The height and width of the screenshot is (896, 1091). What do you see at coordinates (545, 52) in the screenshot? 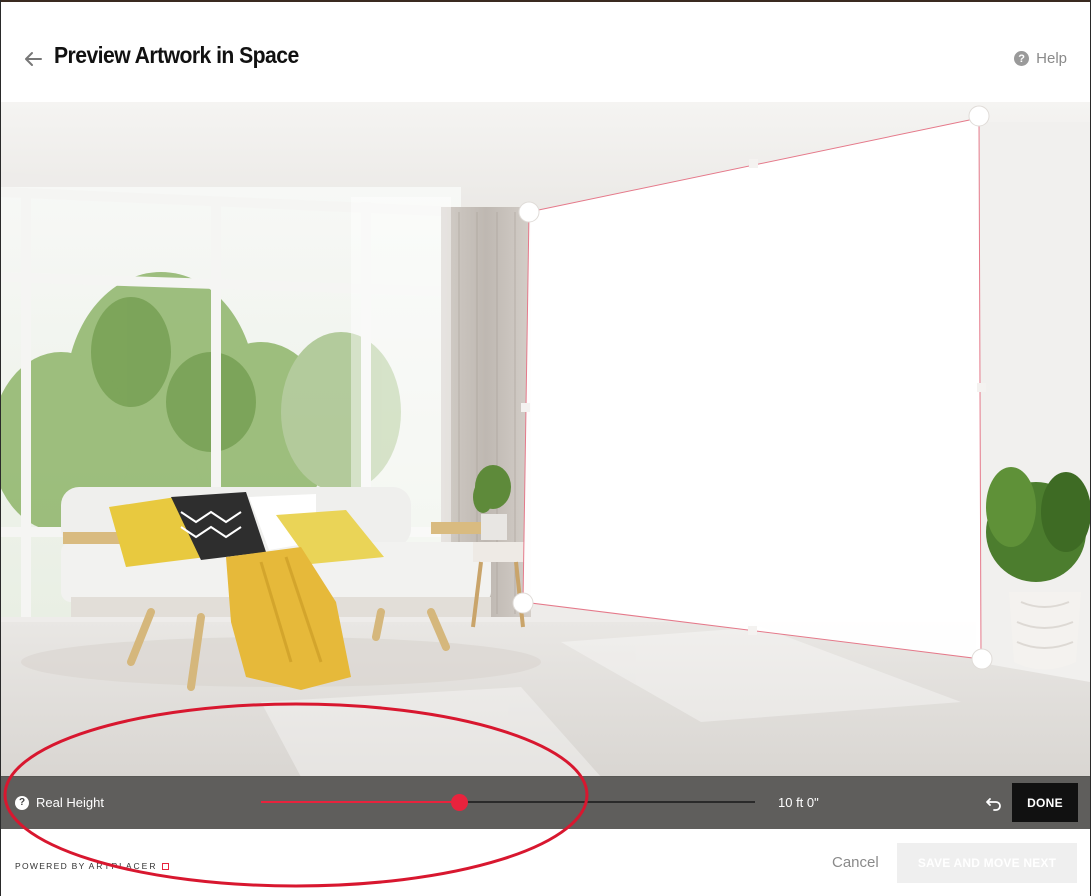
I see `page-header: Preview Artwork in Space ? Help` at bounding box center [545, 52].